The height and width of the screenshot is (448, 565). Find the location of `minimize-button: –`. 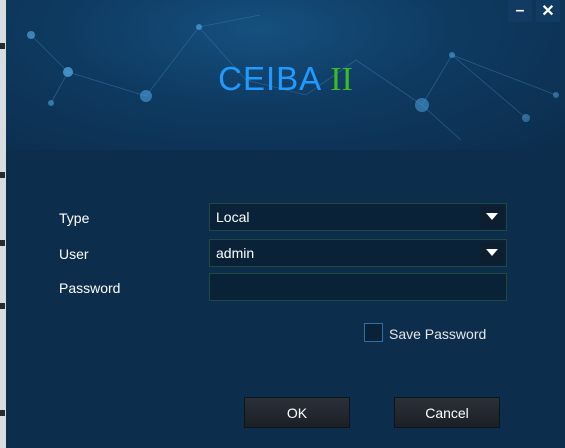

minimize-button: – is located at coordinates (520, 11).